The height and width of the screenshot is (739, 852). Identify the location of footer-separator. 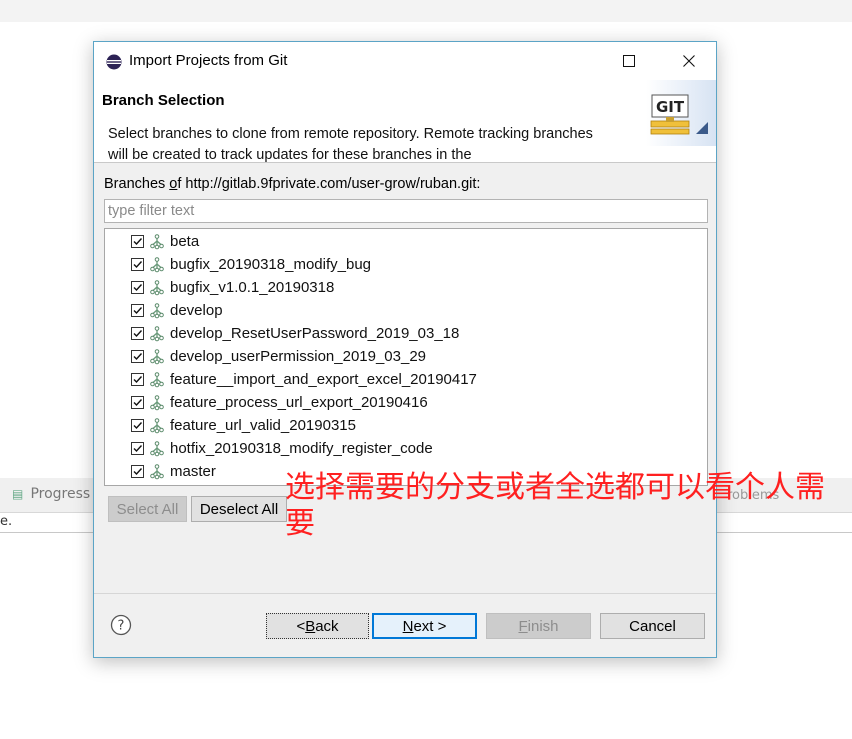
(405, 593).